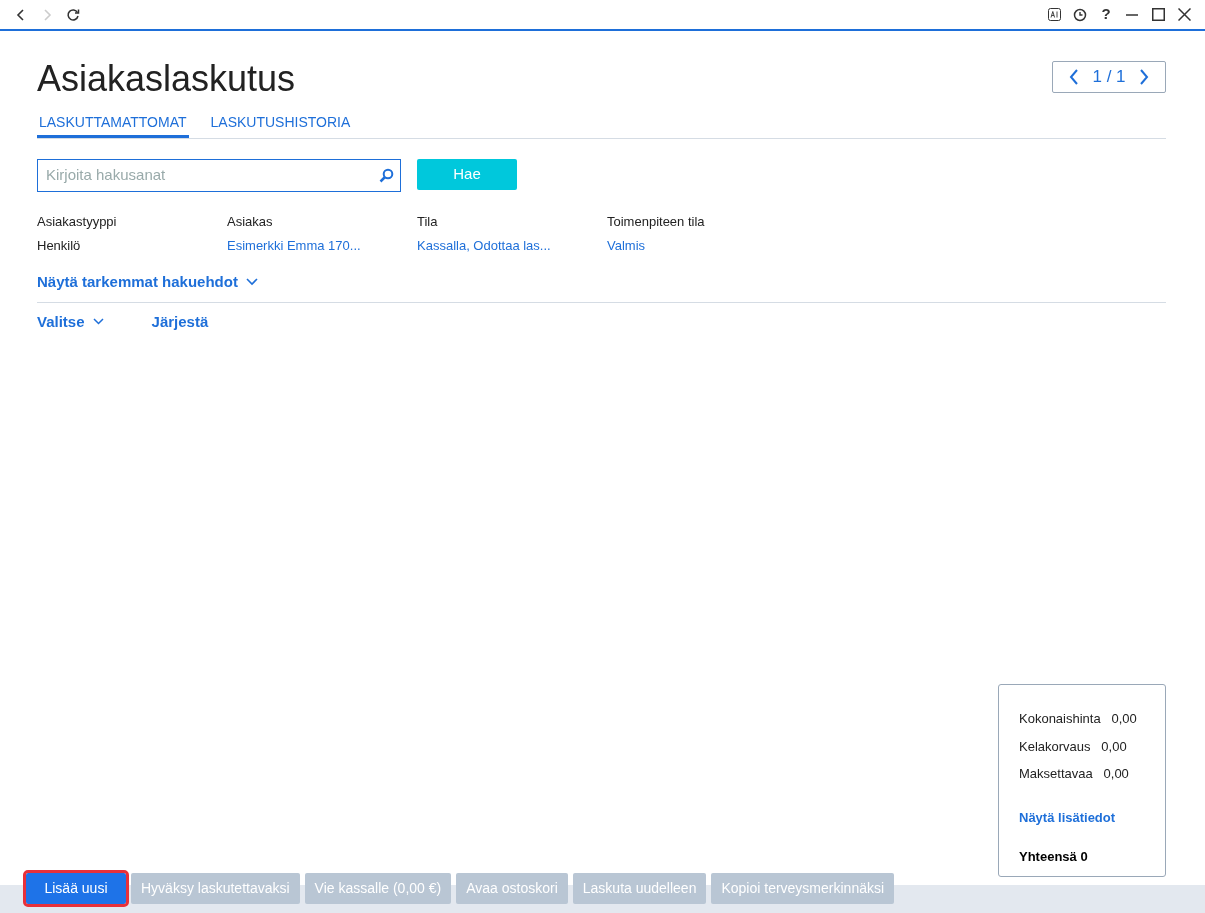 This screenshot has height=913, width=1205. Describe the element at coordinates (1054, 14) in the screenshot. I see `ai-icon` at that location.